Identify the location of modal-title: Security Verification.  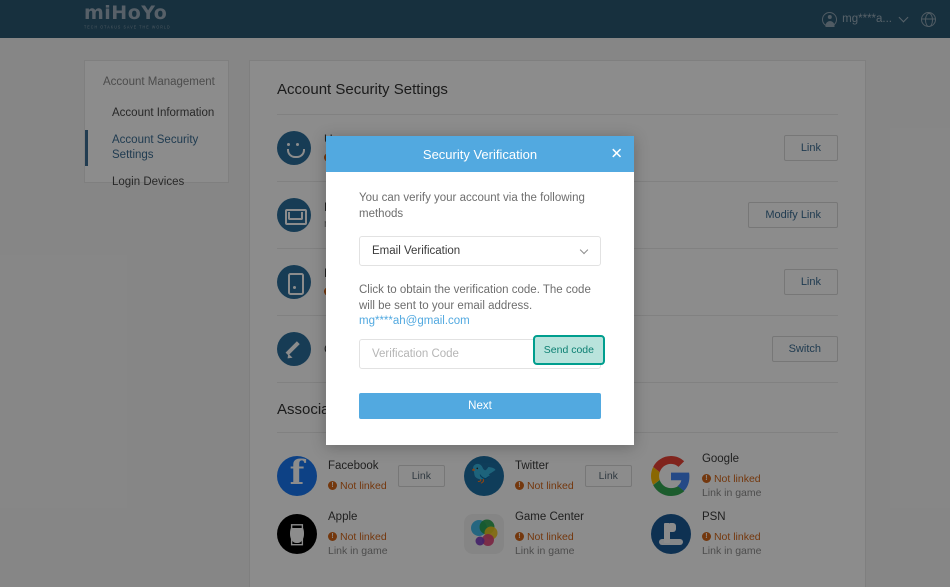
(480, 154).